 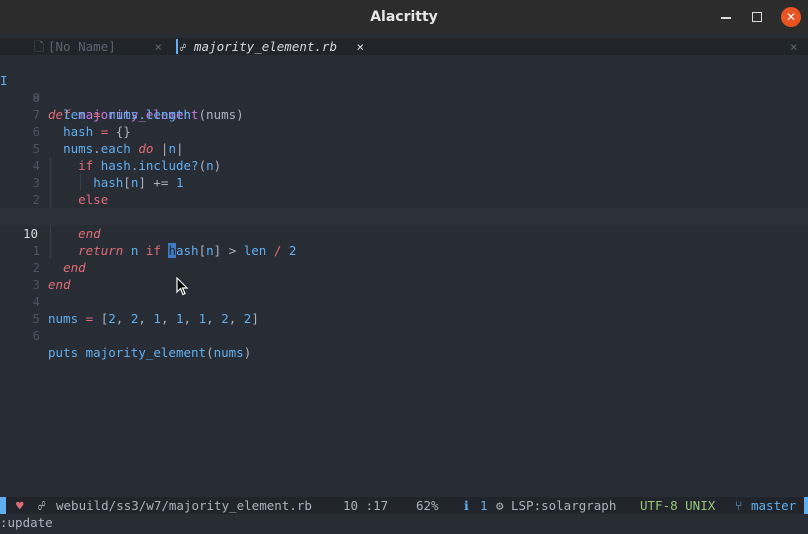 I want to click on code-line: 2 hash[n] = 1, so click(x=404, y=199).